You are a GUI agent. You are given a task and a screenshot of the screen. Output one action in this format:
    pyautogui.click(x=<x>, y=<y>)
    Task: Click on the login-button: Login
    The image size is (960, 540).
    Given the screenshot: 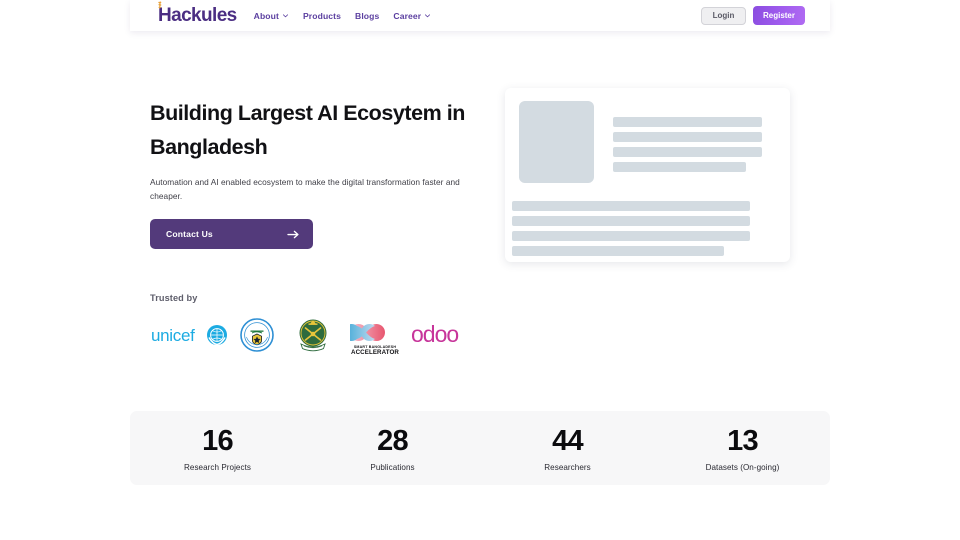 What is the action you would take?
    pyautogui.click(x=723, y=15)
    